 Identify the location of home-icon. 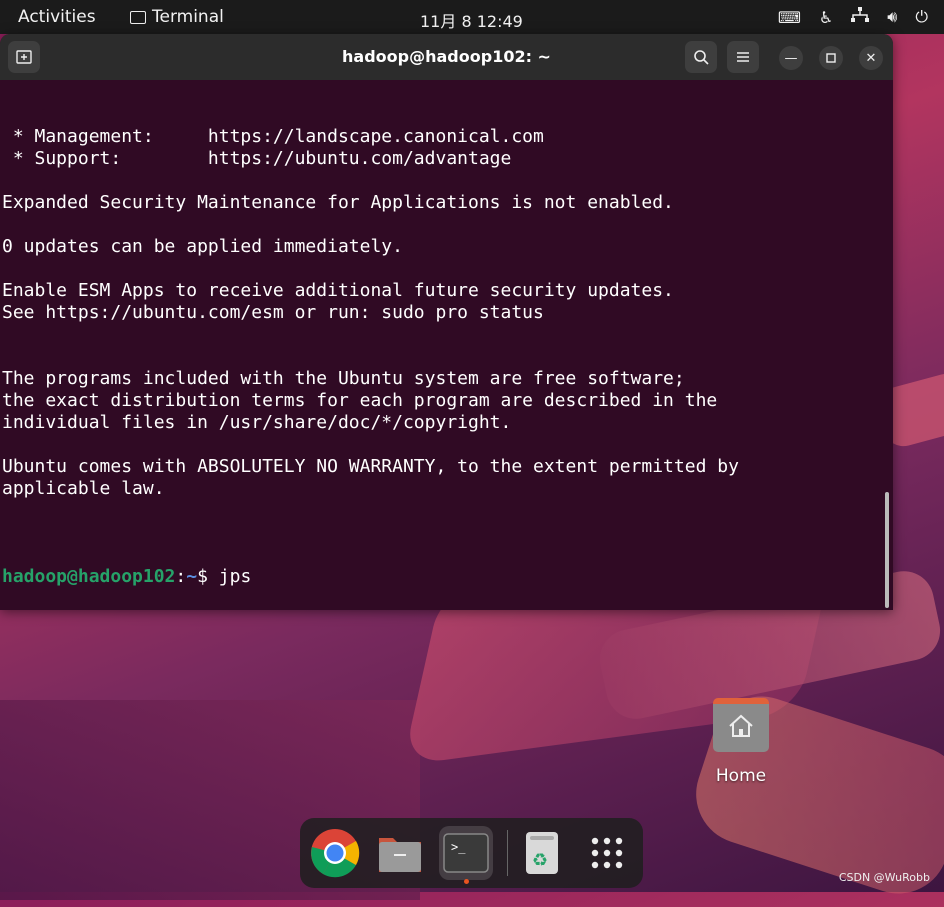
(741, 725).